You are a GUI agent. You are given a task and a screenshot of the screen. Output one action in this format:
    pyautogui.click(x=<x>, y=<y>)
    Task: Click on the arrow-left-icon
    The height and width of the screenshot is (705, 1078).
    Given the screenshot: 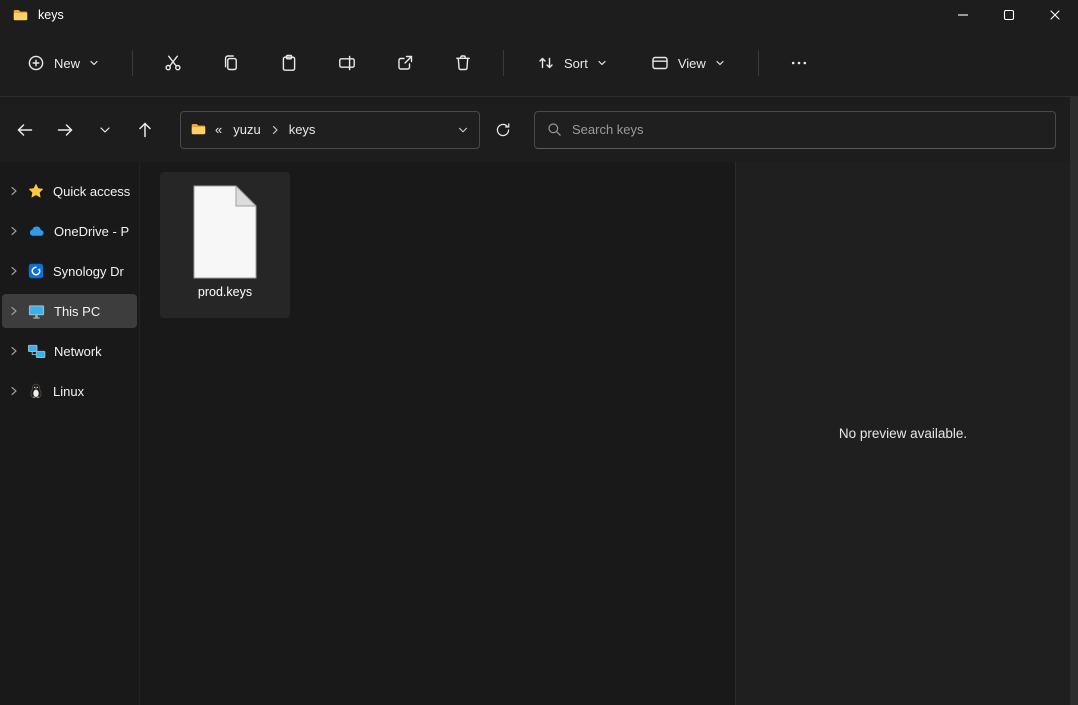 What is the action you would take?
    pyautogui.click(x=25, y=129)
    